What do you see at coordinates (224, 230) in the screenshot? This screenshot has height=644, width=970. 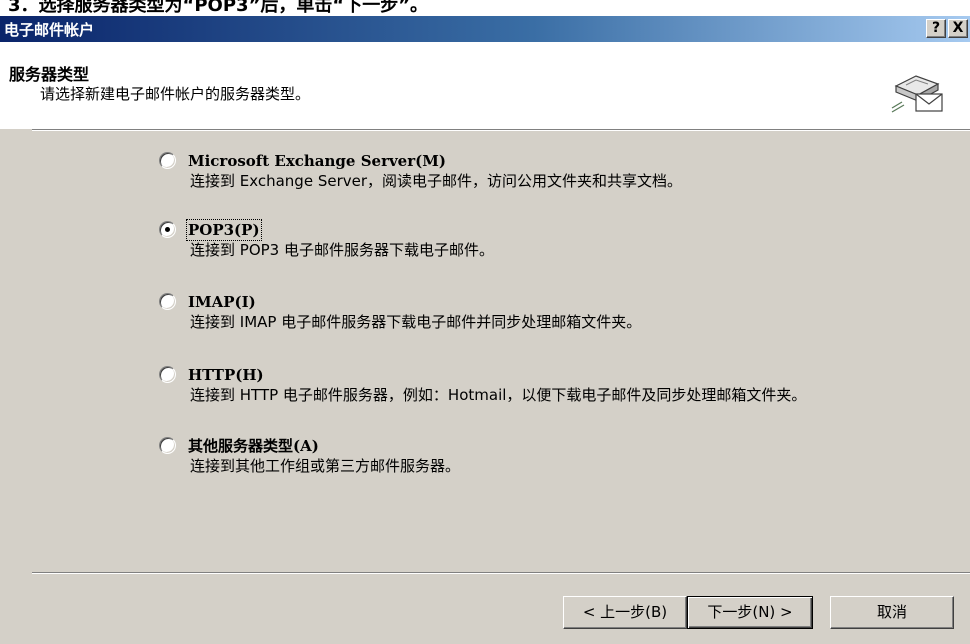 I see `option-label: POP3(P)` at bounding box center [224, 230].